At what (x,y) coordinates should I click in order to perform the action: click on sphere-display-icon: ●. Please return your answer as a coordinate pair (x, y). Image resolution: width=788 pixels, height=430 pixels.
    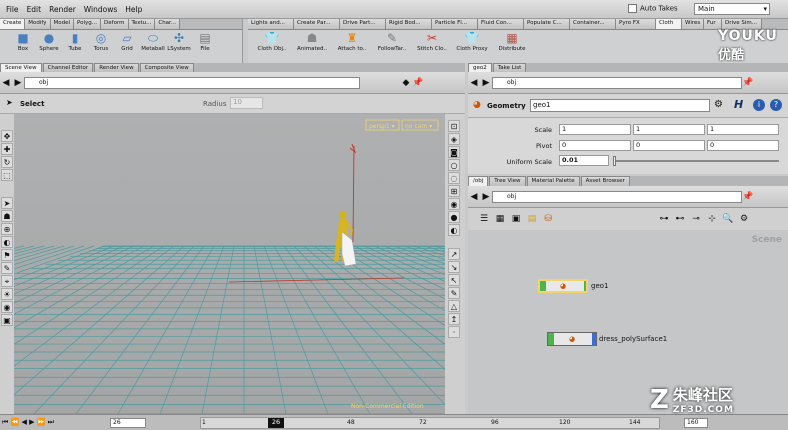
    Looking at the image, I should click on (454, 217).